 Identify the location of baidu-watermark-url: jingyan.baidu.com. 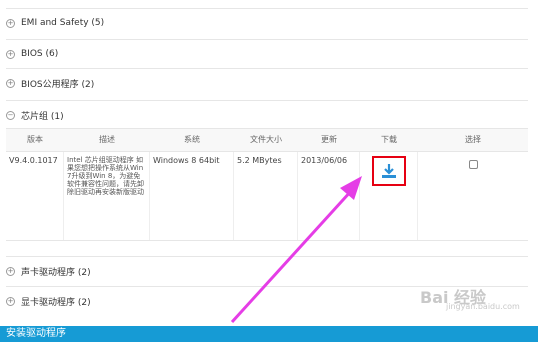
(483, 306).